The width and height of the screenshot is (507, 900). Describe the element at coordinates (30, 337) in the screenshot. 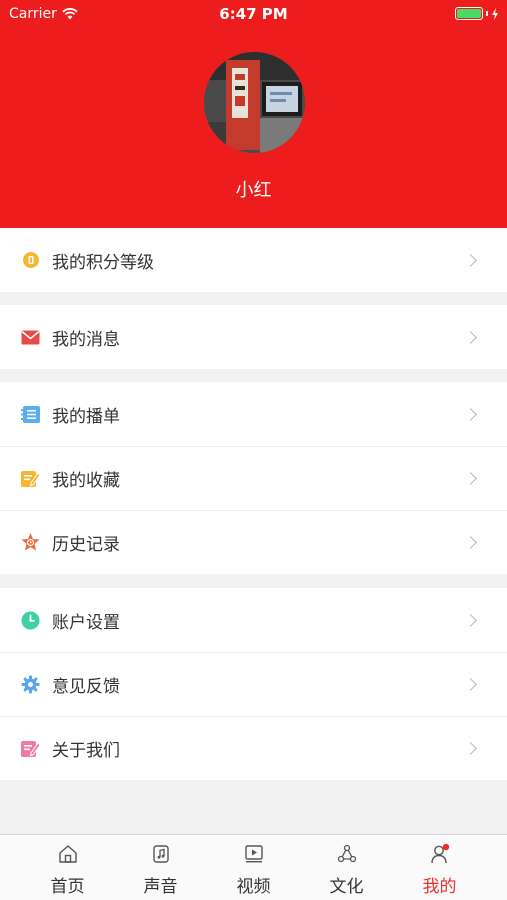

I see `mail-icon` at that location.